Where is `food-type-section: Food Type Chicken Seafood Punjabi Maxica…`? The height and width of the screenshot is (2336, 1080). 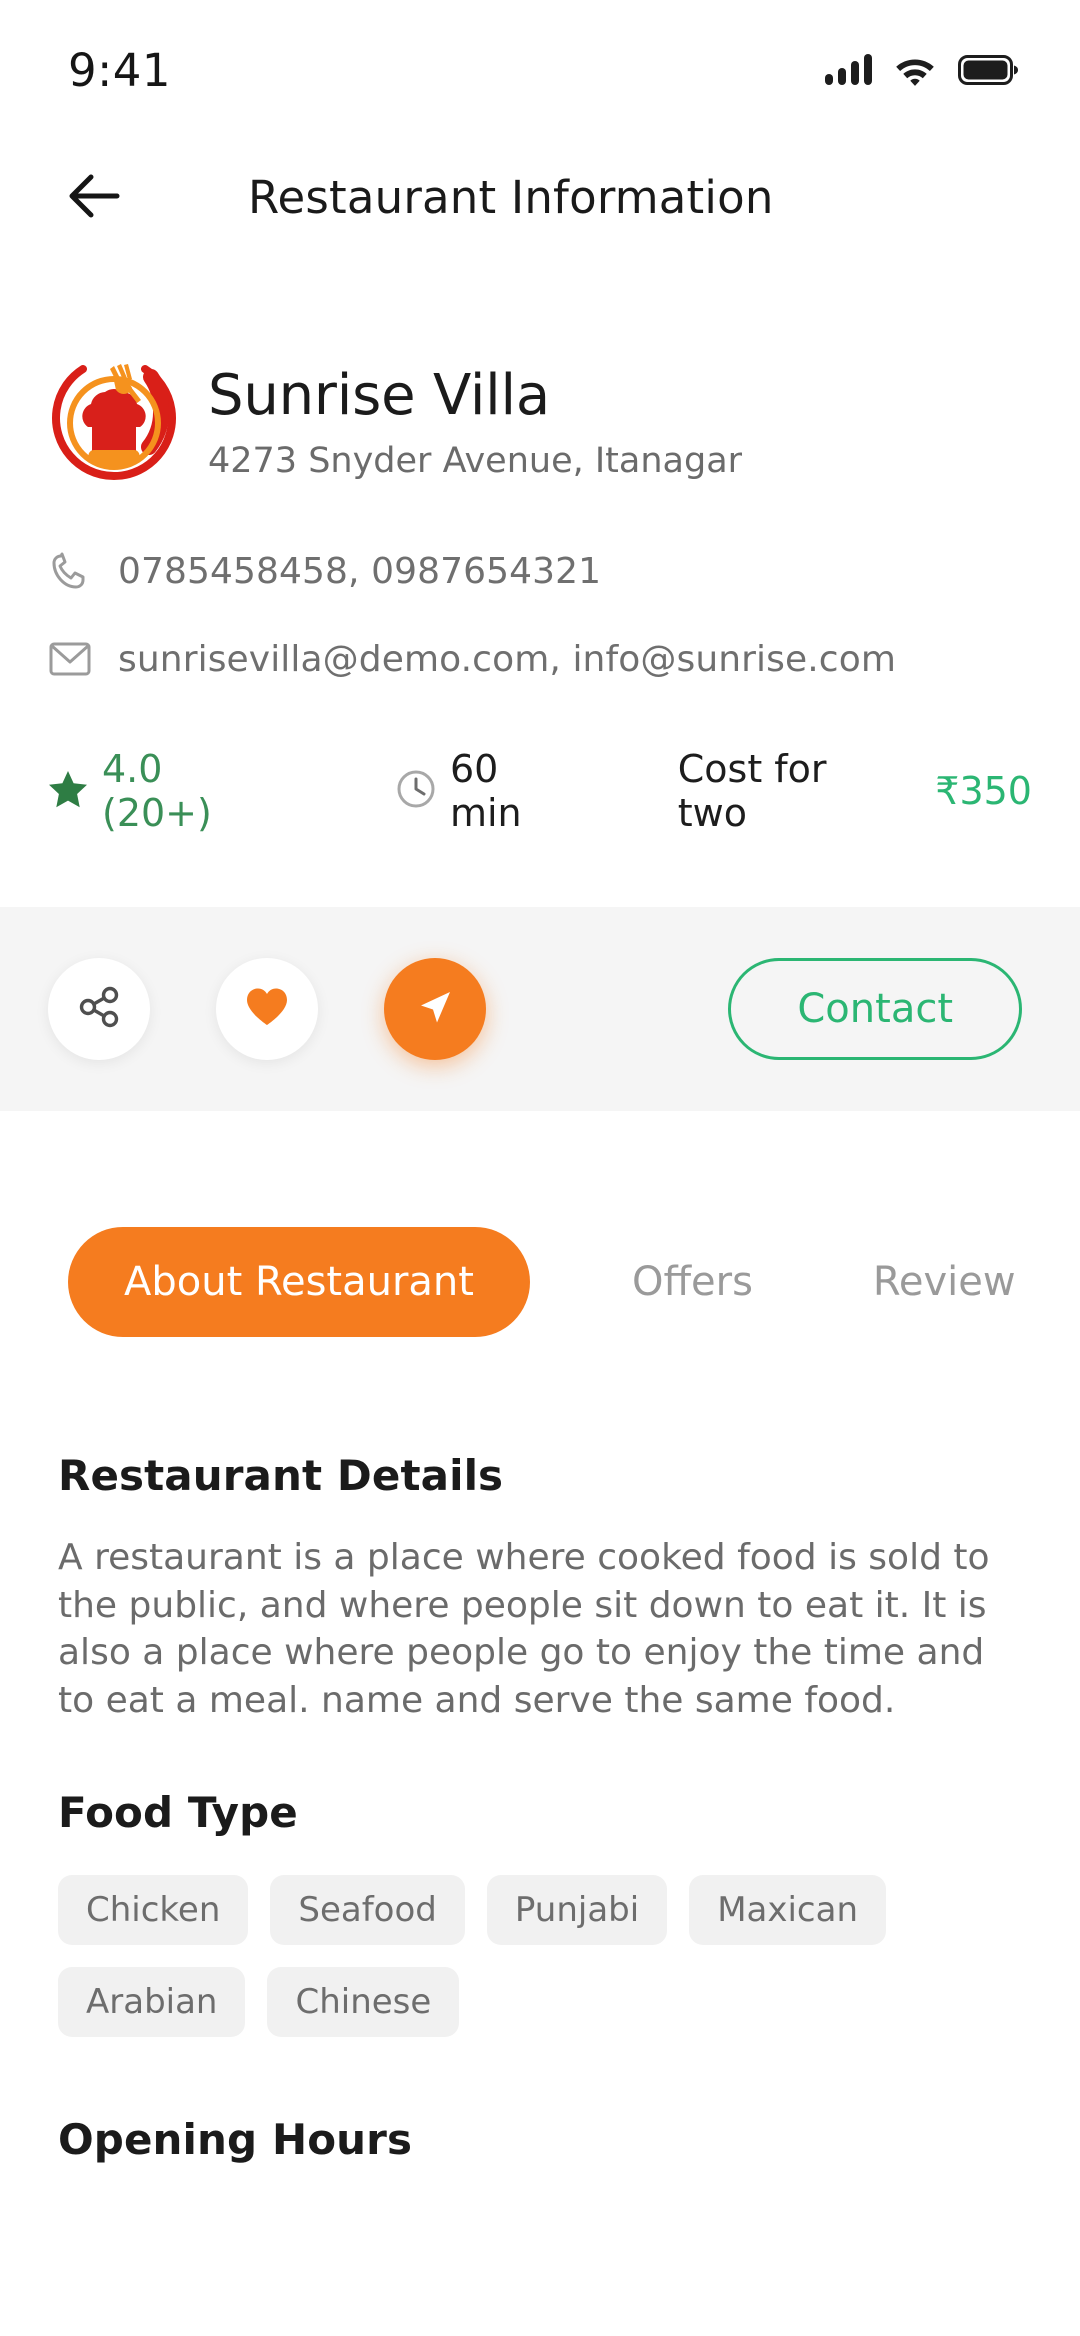 food-type-section: Food Type Chicken Seafood Punjabi Maxica… is located at coordinates (540, 1913).